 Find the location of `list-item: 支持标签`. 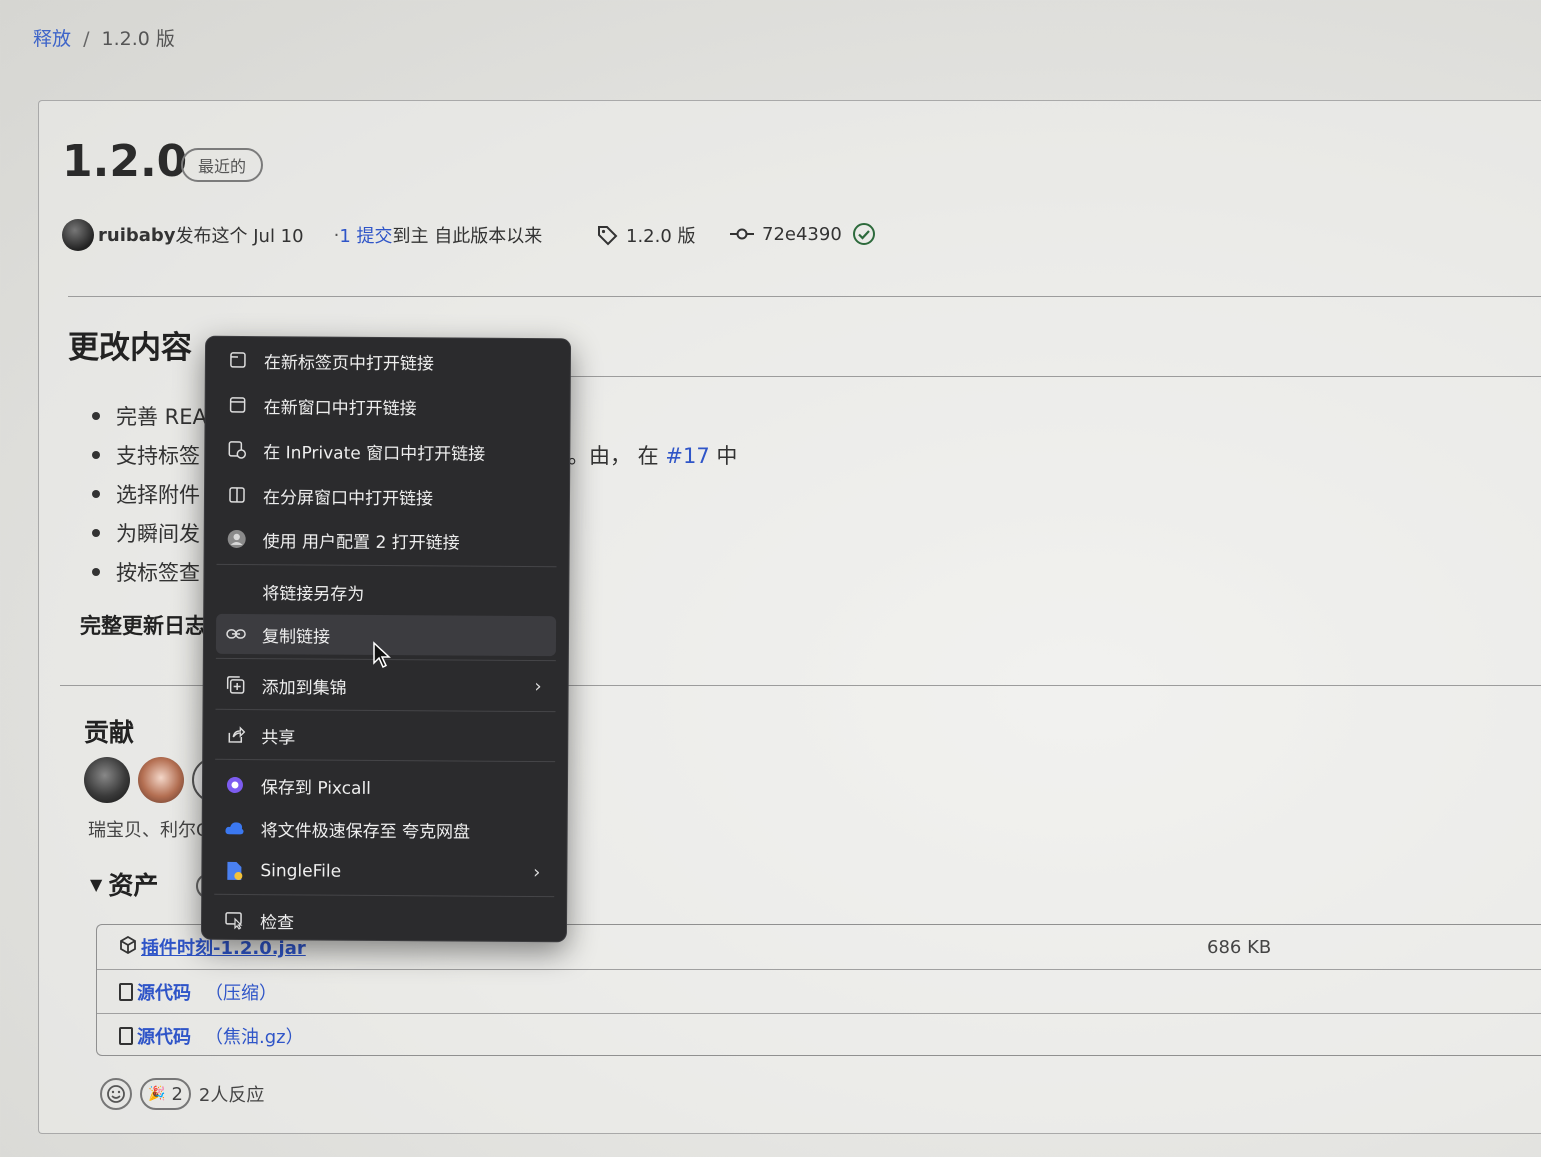

list-item: 支持标签 is located at coordinates (149, 454).